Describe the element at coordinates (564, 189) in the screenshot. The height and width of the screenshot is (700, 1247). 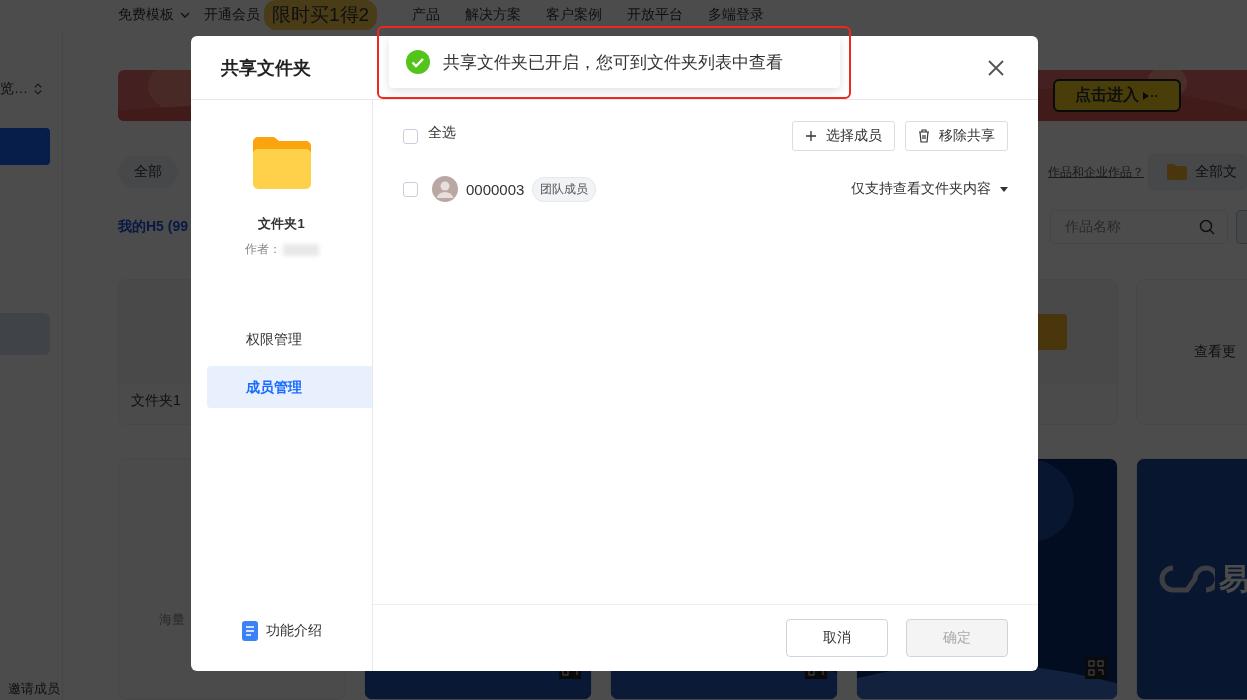
I see `member-tag: 团队成员` at that location.